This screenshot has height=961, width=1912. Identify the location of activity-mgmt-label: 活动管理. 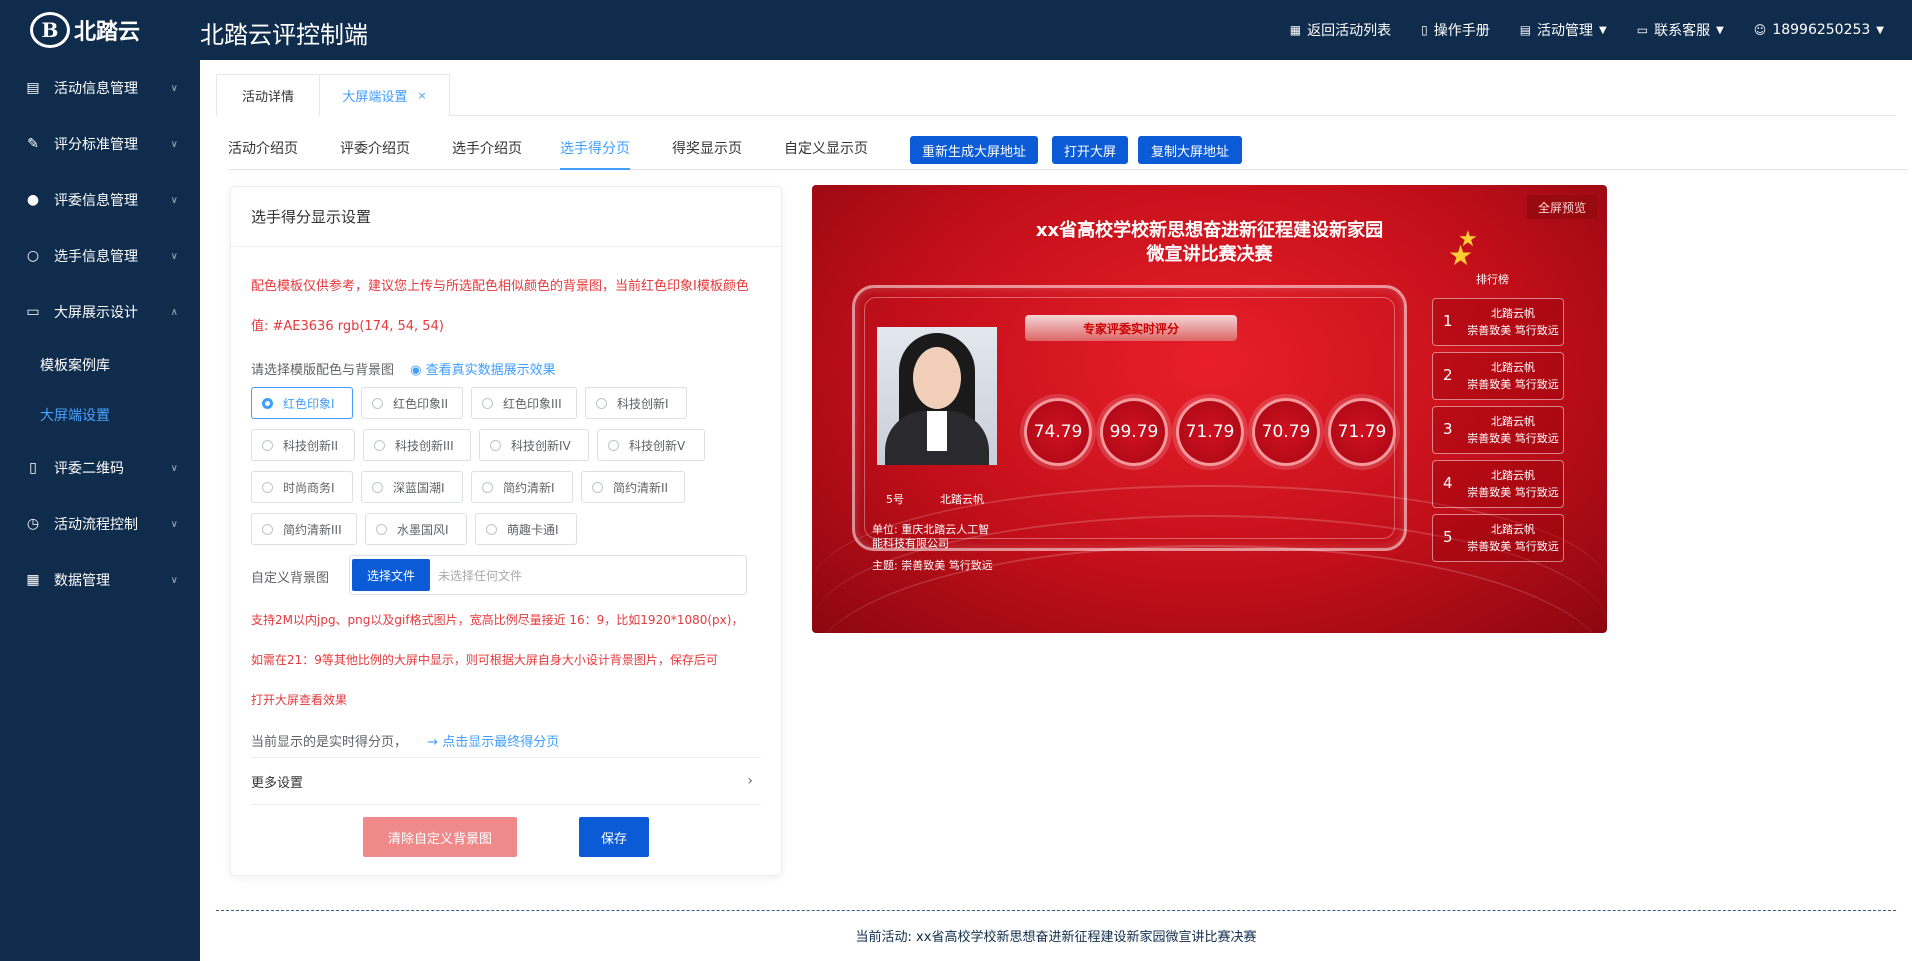
(1565, 31).